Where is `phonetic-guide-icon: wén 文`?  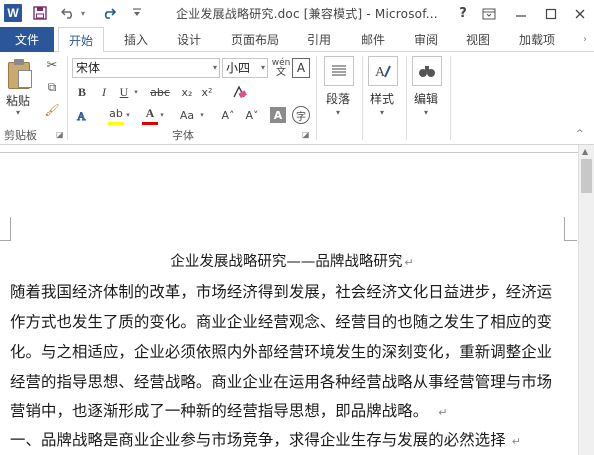 phonetic-guide-icon: wén 文 is located at coordinates (281, 68).